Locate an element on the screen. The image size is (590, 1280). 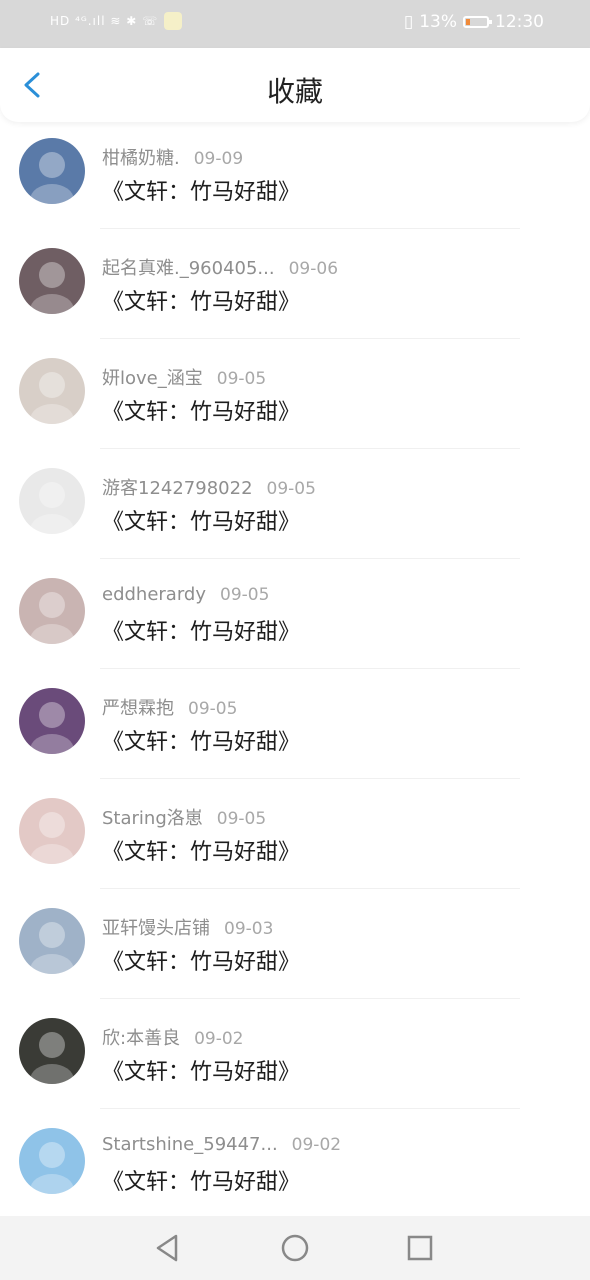
list-item: 欣:本善良 09-02 《文轩：竹马好甜》 is located at coordinates (295, 1063).